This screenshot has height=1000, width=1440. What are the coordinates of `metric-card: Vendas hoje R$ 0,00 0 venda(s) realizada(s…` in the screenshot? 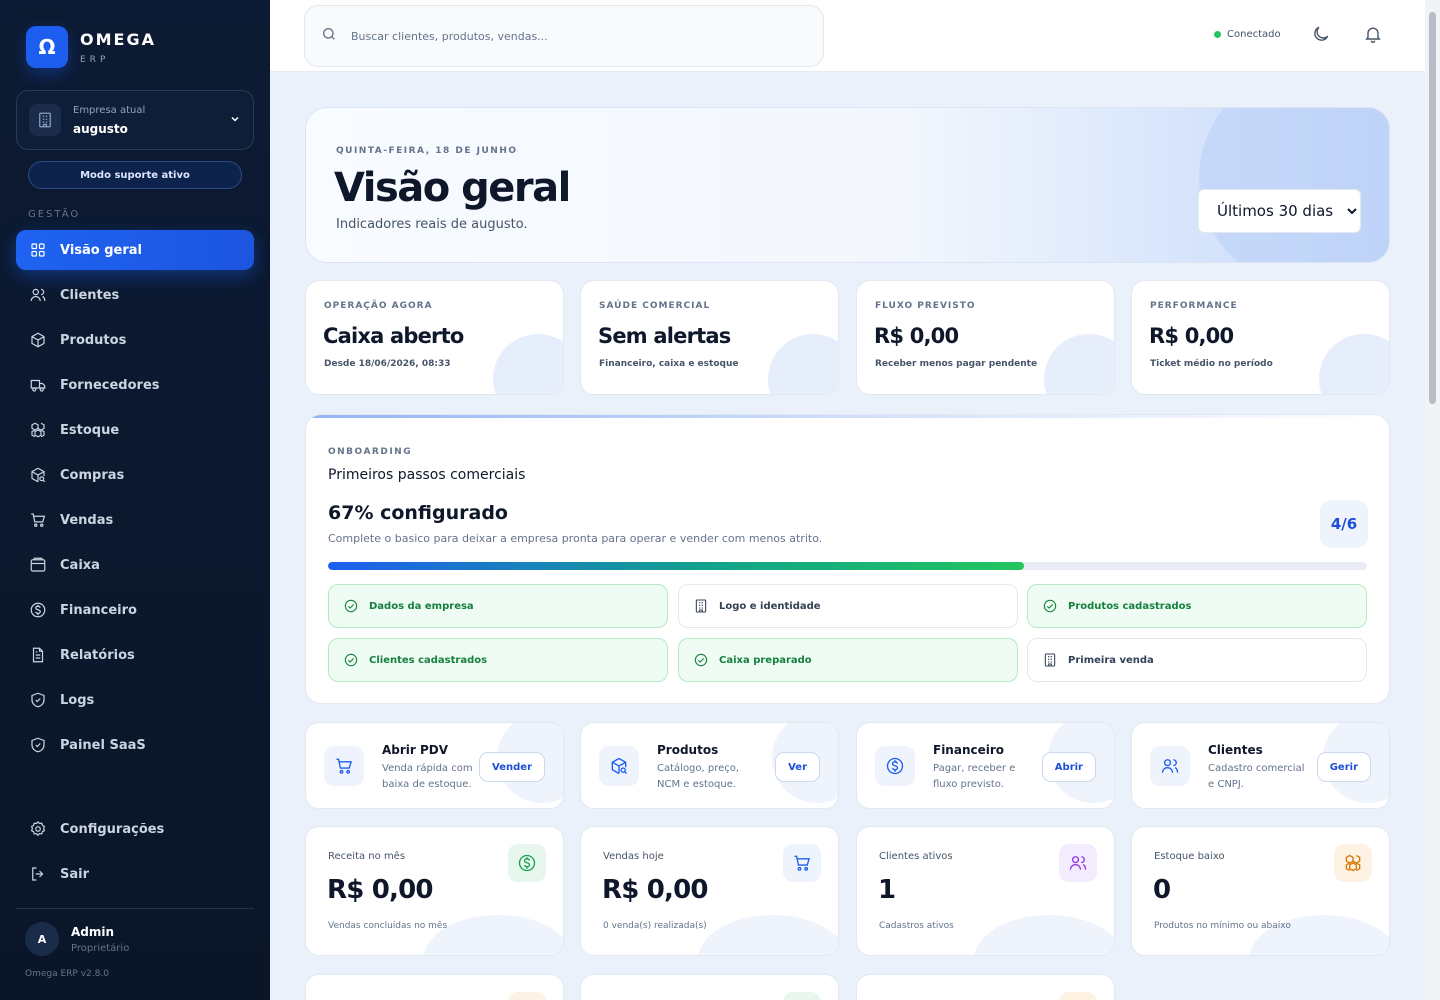 It's located at (709, 891).